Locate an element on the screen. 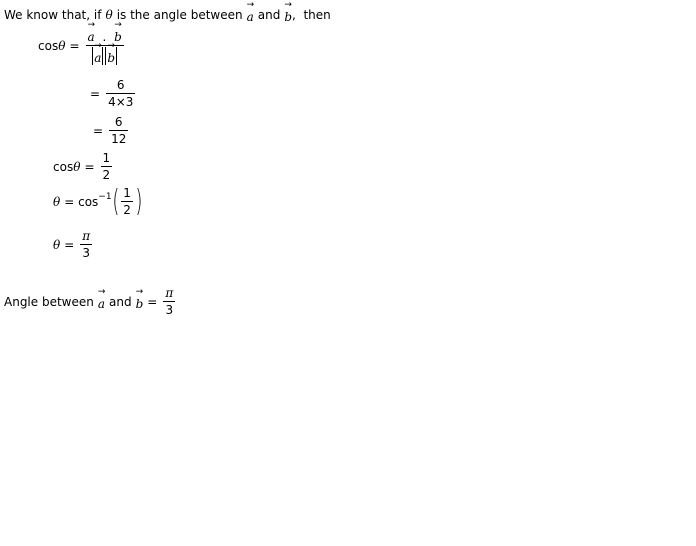  conclusion-label: Angle between is located at coordinates (49, 301).